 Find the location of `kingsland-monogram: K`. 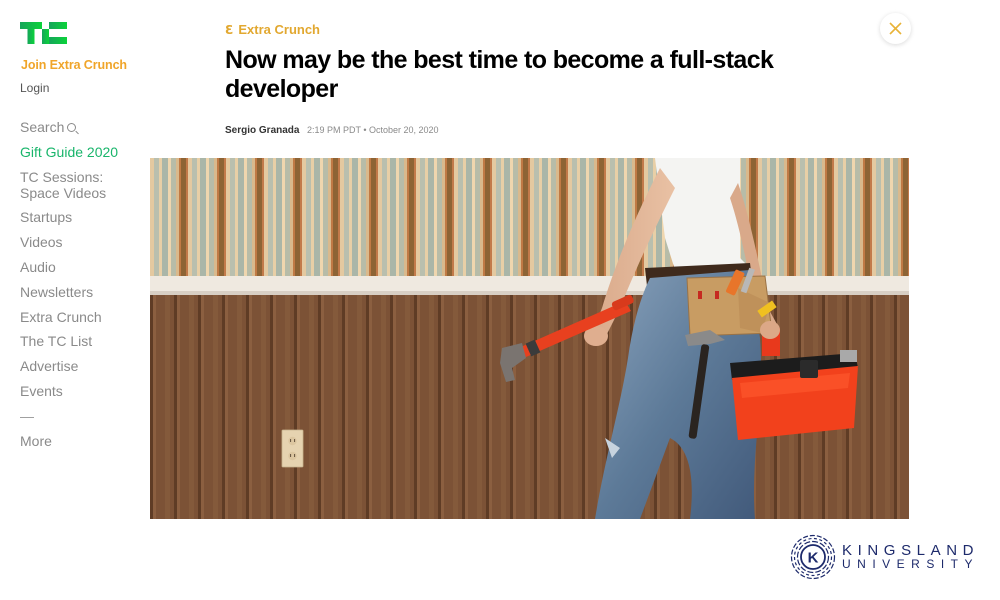

kingsland-monogram: K is located at coordinates (813, 558).